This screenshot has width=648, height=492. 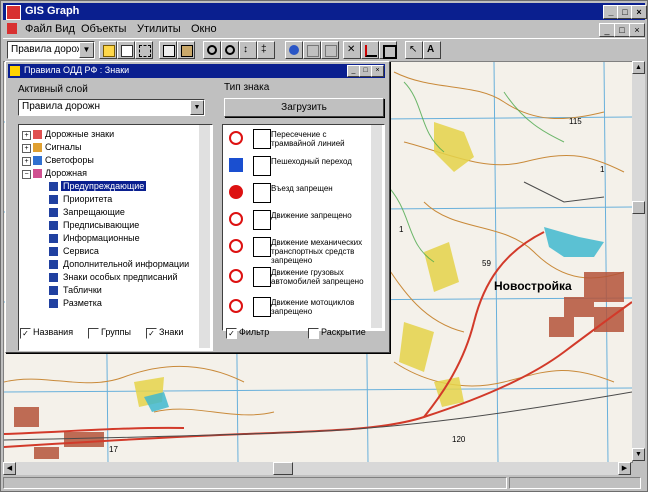 I want to click on layer-combo: Правила дорожн ▼, so click(x=51, y=50).